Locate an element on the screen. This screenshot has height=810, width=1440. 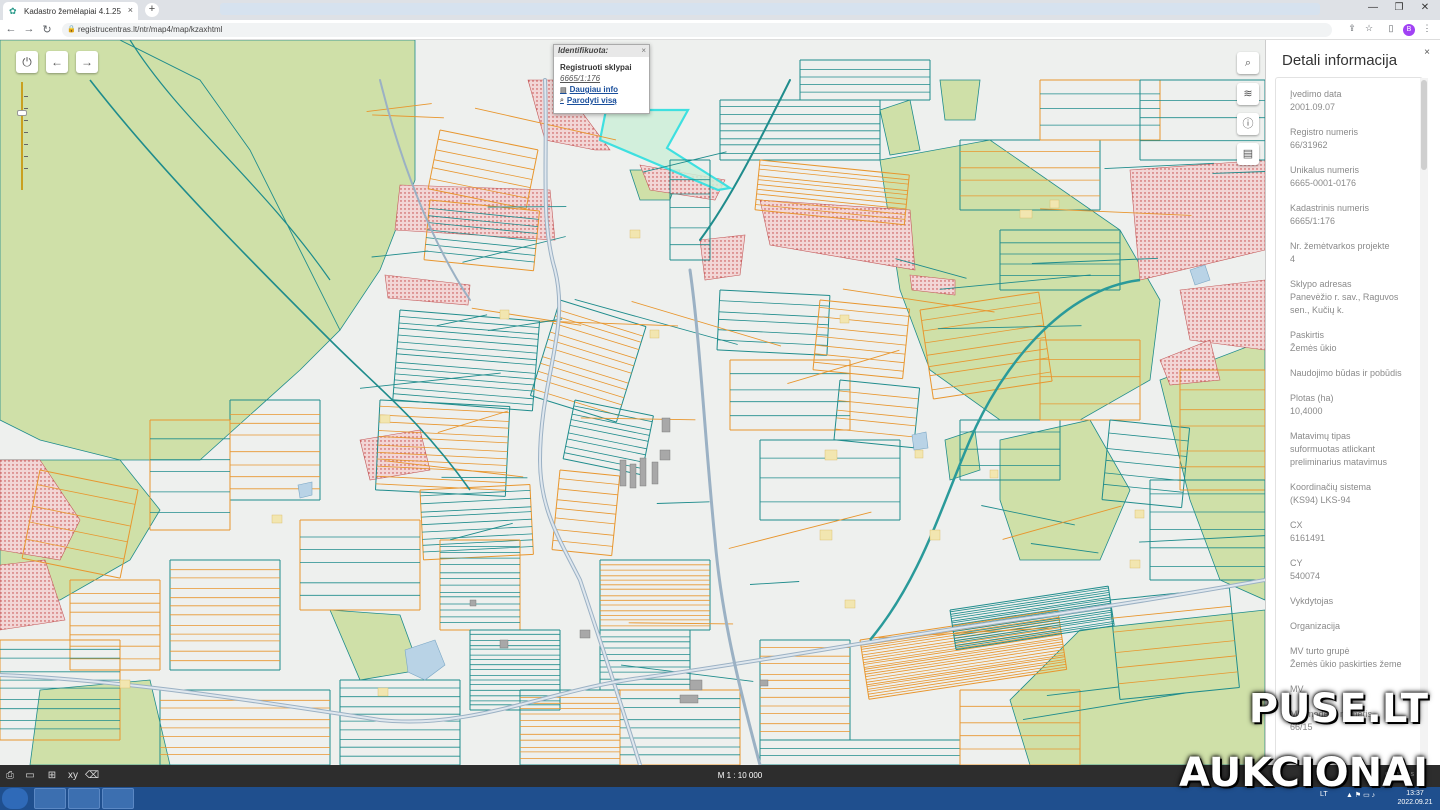
info-icon: ⓘ is located at coordinates (1248, 124).